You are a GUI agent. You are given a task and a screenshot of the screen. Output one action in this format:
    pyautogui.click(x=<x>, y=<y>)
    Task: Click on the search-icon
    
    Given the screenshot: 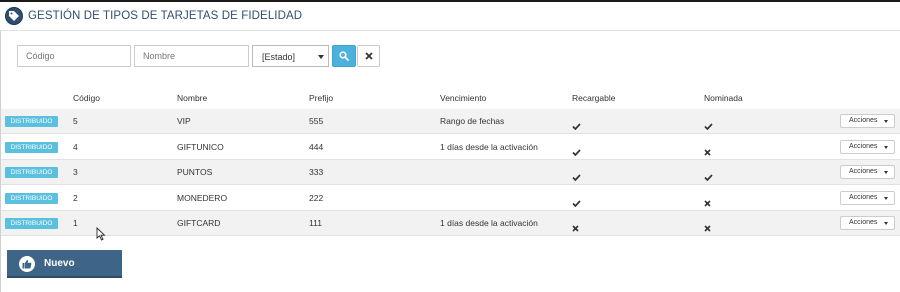 What is the action you would take?
    pyautogui.click(x=344, y=56)
    